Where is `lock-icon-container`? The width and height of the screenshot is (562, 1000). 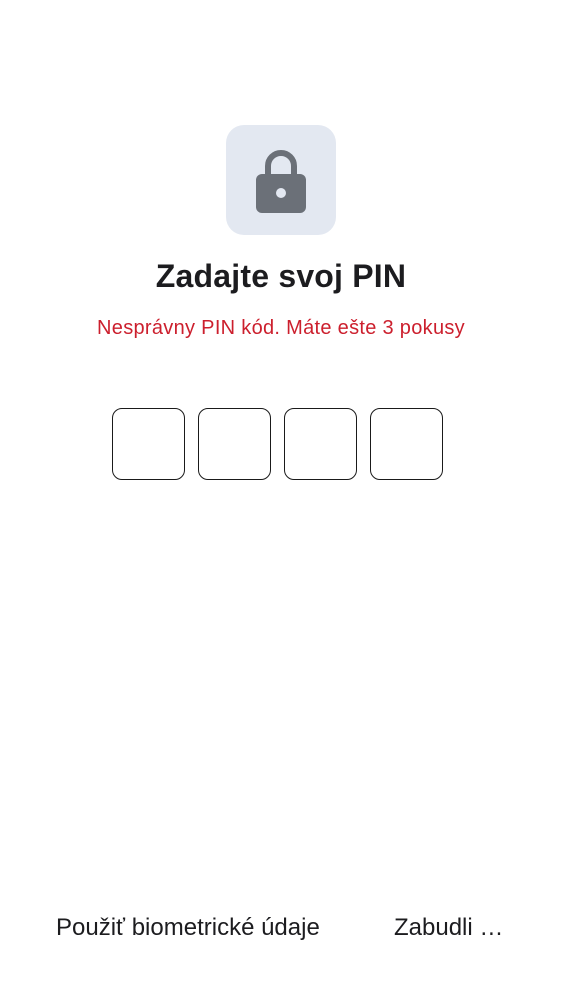
lock-icon-container is located at coordinates (281, 180).